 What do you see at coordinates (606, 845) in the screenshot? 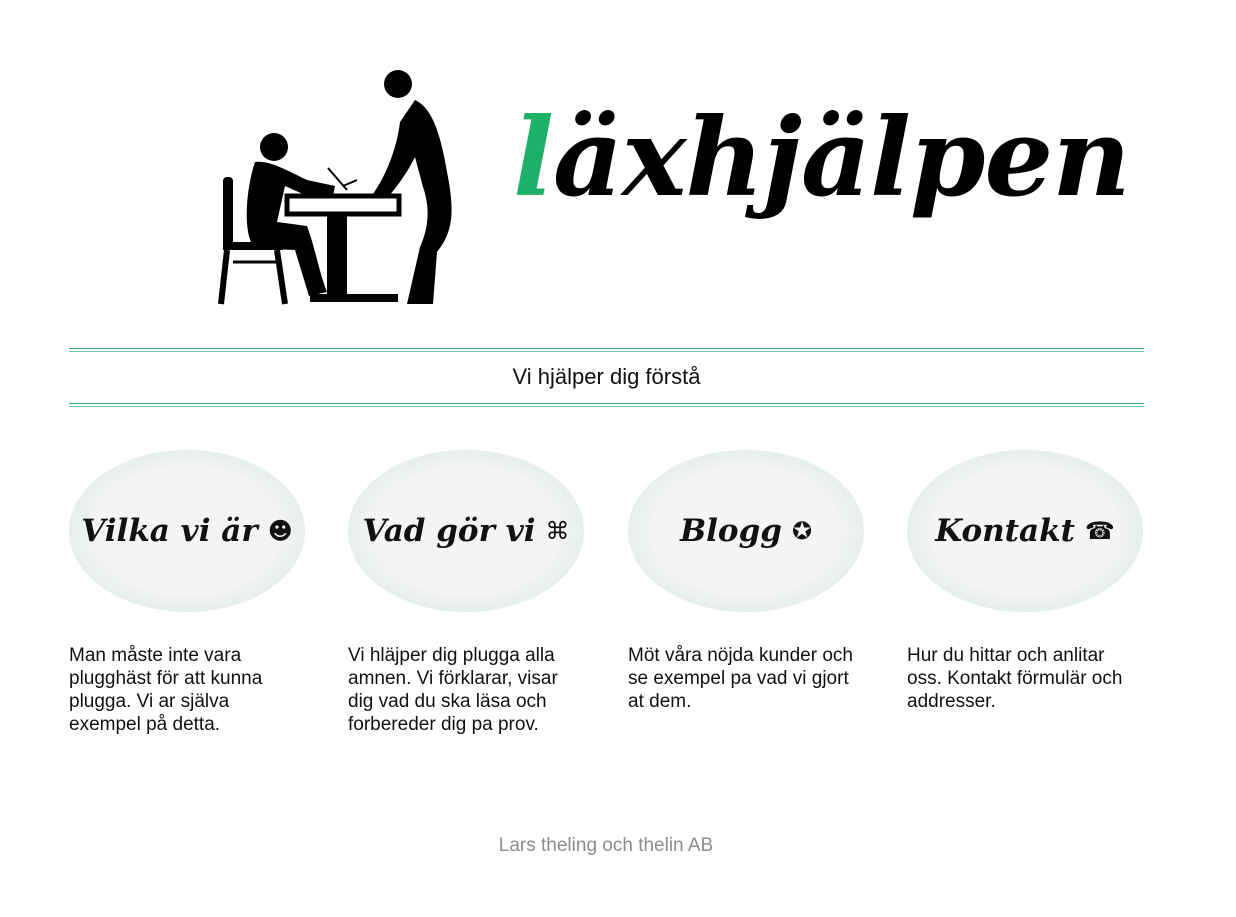
I see `footer-copyright: Lars theling och thelin AB` at bounding box center [606, 845].